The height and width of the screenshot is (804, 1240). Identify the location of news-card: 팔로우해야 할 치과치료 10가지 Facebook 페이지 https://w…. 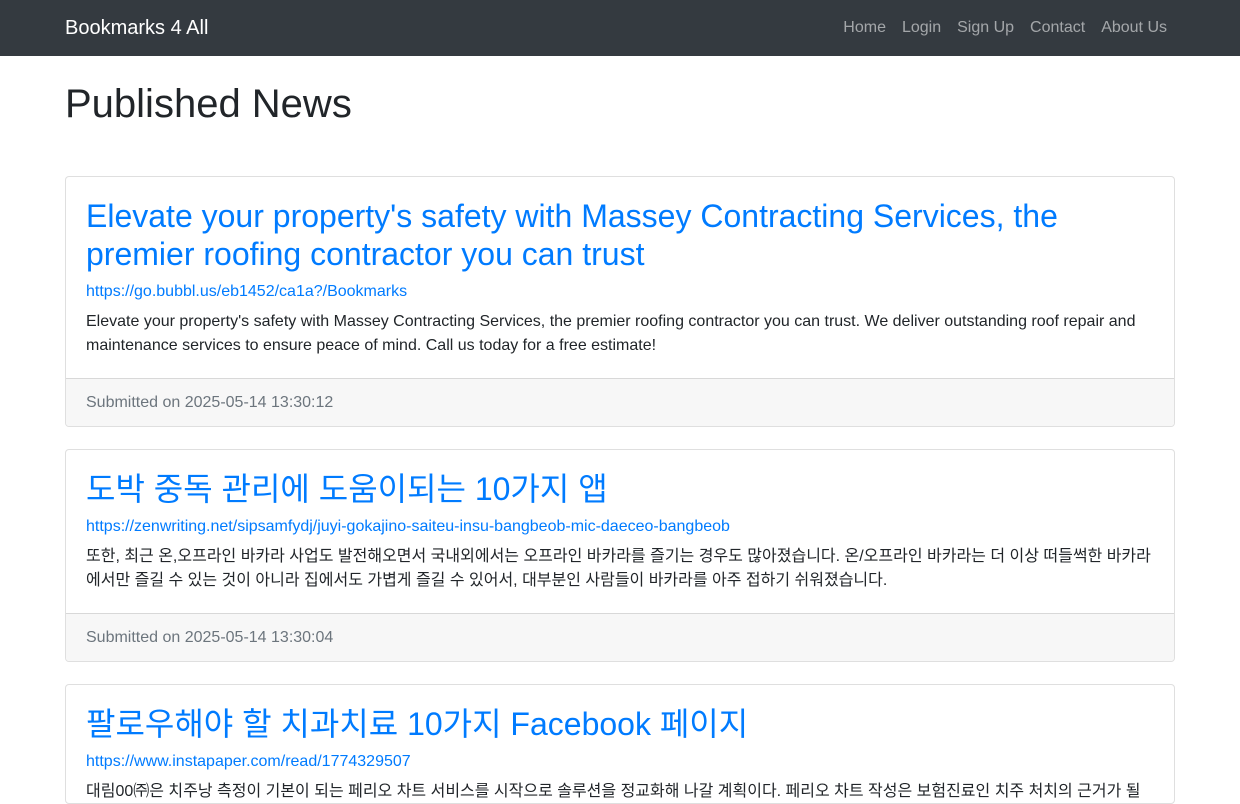
(620, 744).